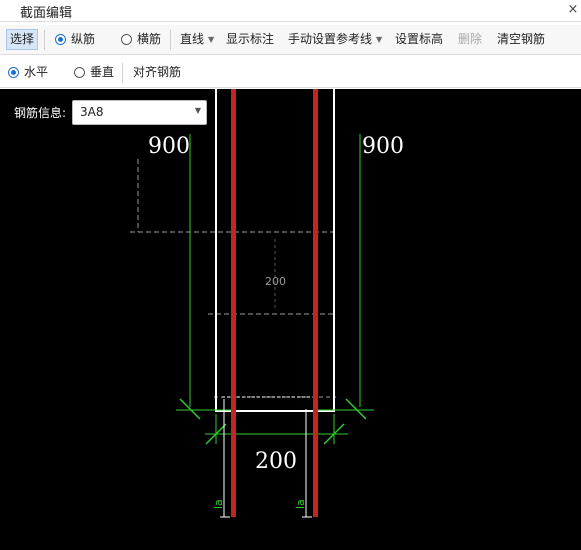  Describe the element at coordinates (290, 11) in the screenshot. I see `title-bar: 截面编辑 ×` at that location.